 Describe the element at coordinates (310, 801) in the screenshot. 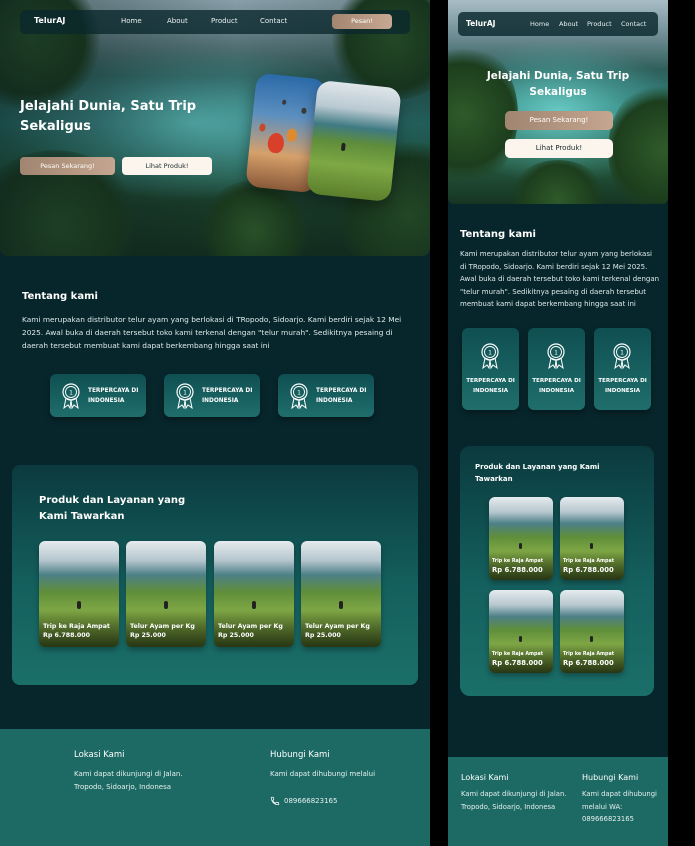

I see `phone-number: 089666823165` at that location.